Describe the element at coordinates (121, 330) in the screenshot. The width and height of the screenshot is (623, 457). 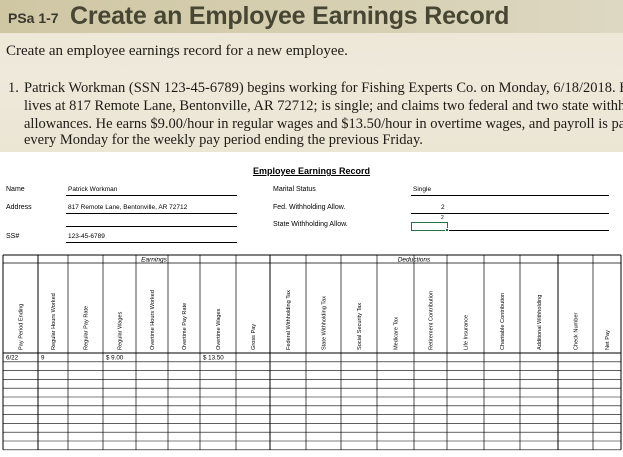
I see `column-header: Regular Wages` at that location.